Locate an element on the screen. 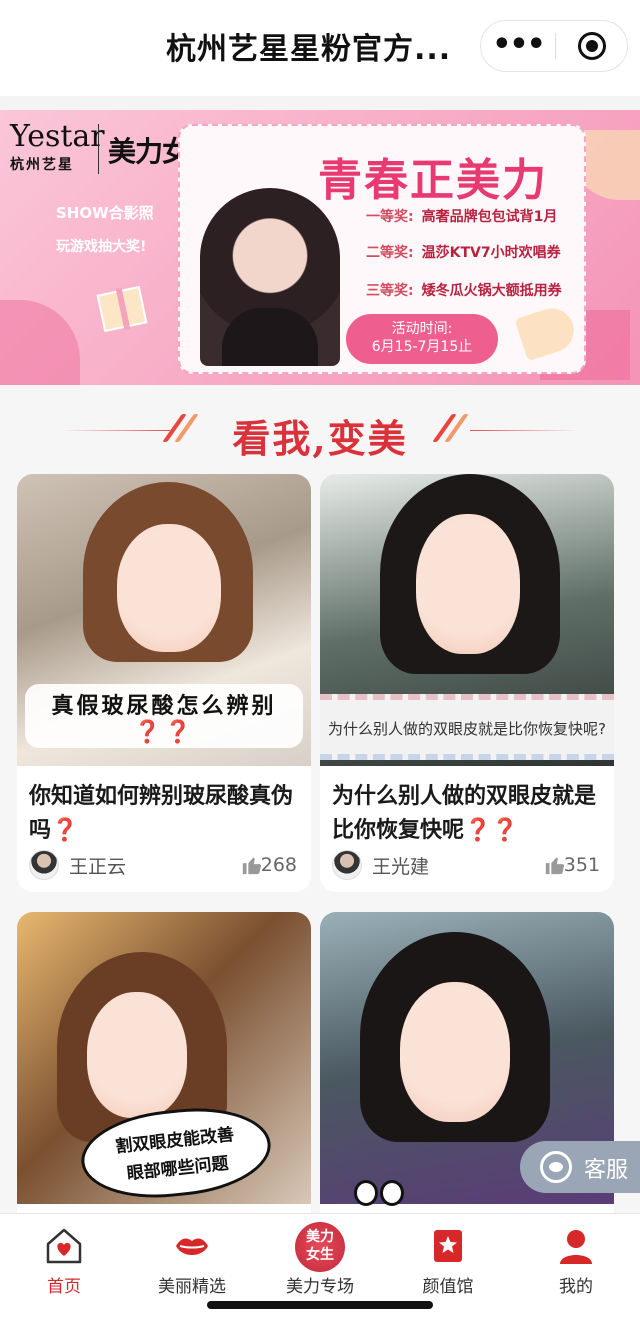 The image size is (640, 1321). yestar-logo: Yestar 杭州艺星 is located at coordinates (57, 148).